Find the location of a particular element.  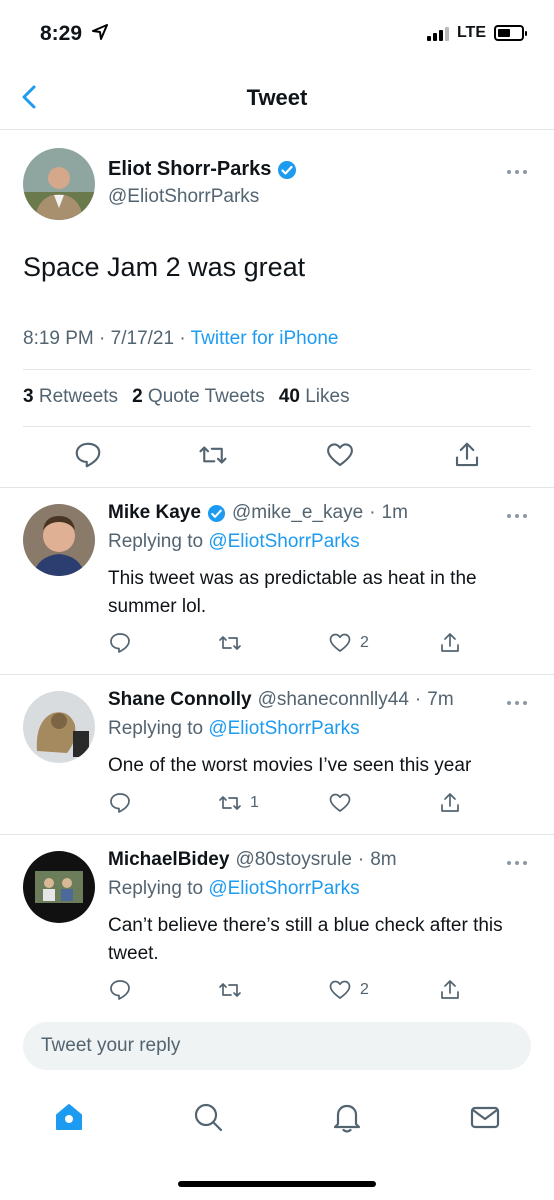

signal-icon is located at coordinates (437, 33).